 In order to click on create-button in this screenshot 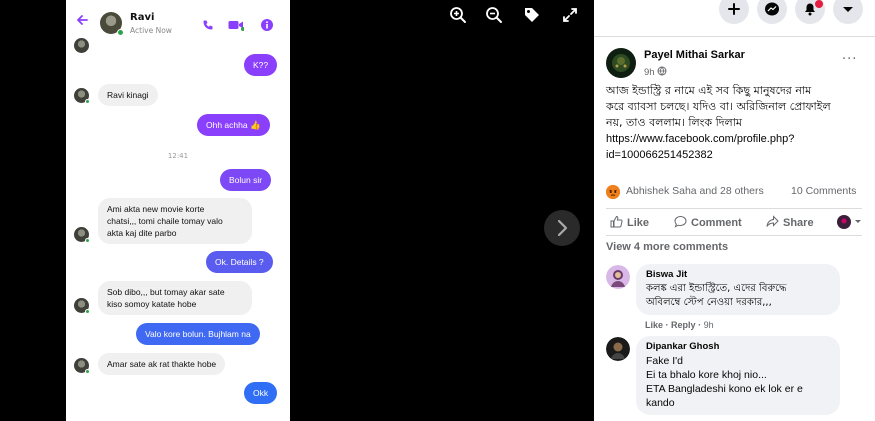, I will do `click(734, 12)`.